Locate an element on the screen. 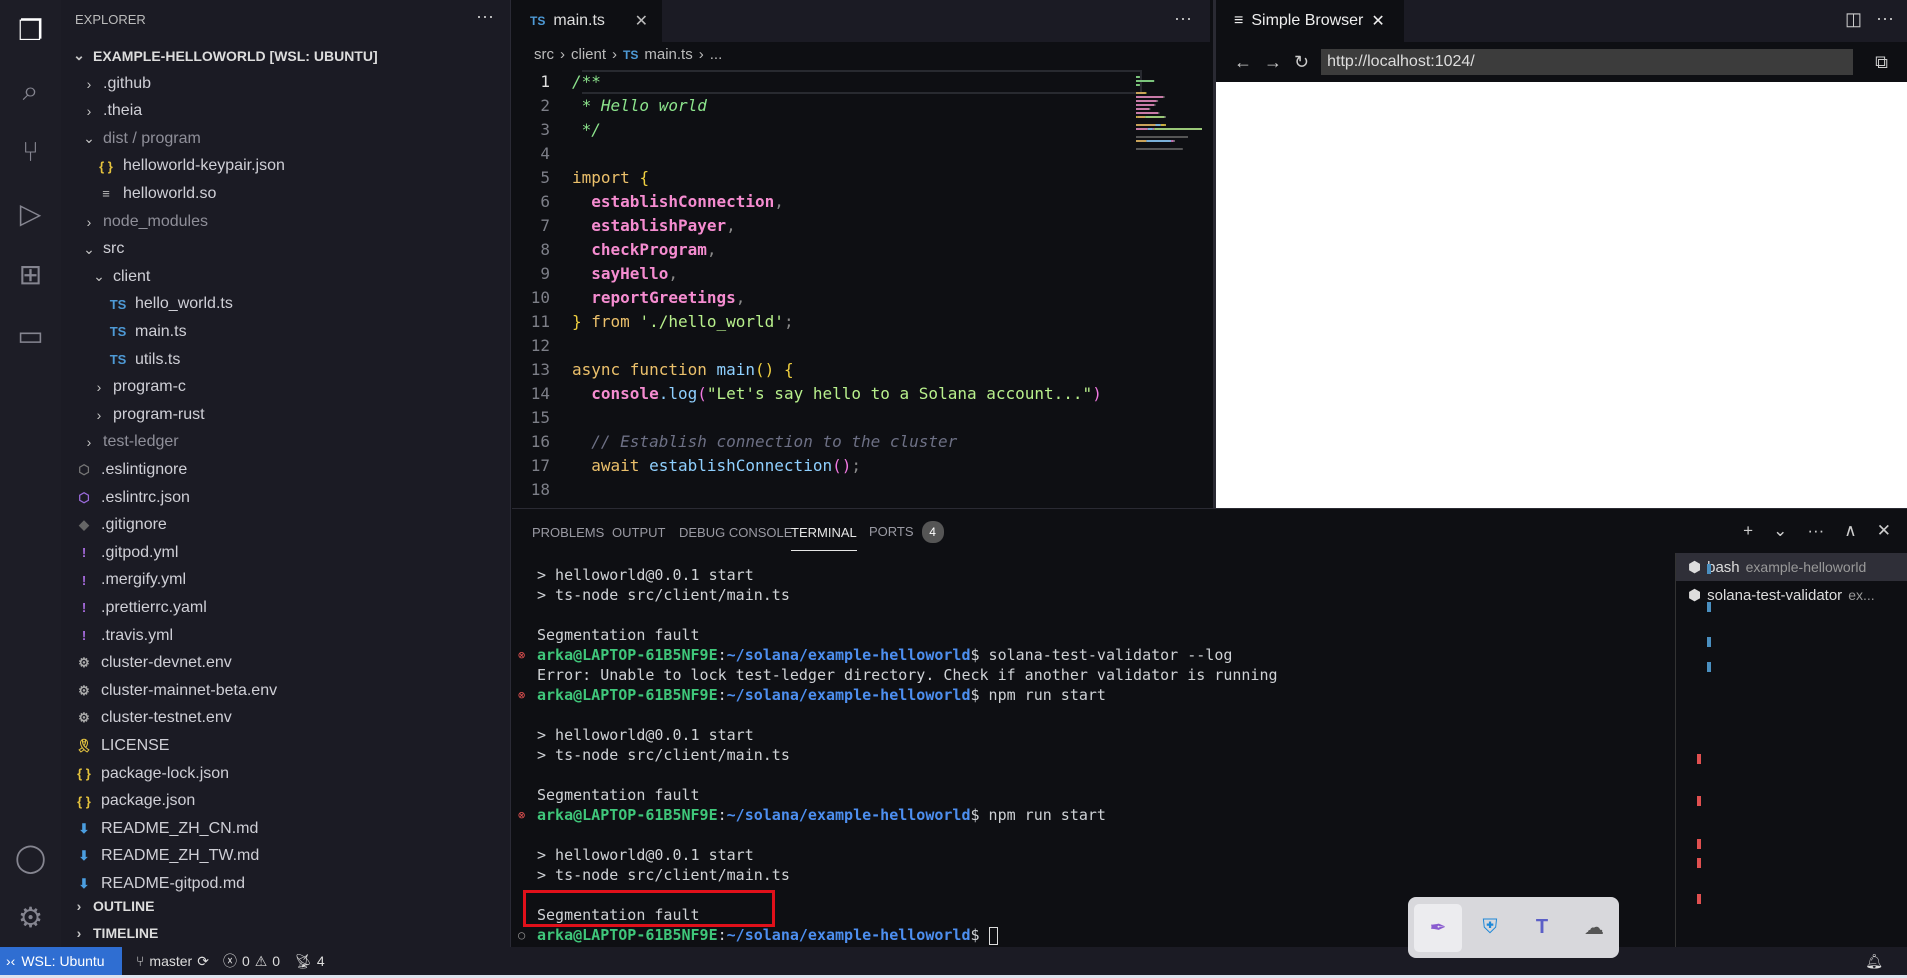 This screenshot has width=1907, height=978. tree-item: TS main.ts is located at coordinates (285, 331).